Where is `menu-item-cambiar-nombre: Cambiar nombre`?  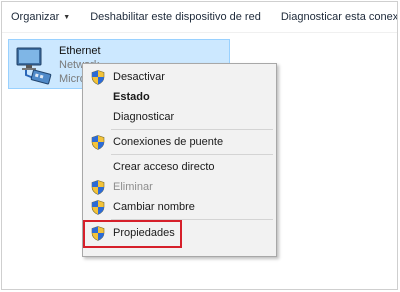 menu-item-cambiar-nombre: Cambiar nombre is located at coordinates (179, 207).